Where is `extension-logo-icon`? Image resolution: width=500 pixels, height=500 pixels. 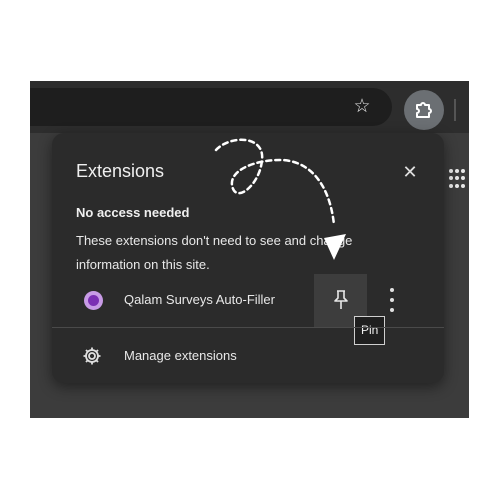 extension-logo-icon is located at coordinates (93, 300).